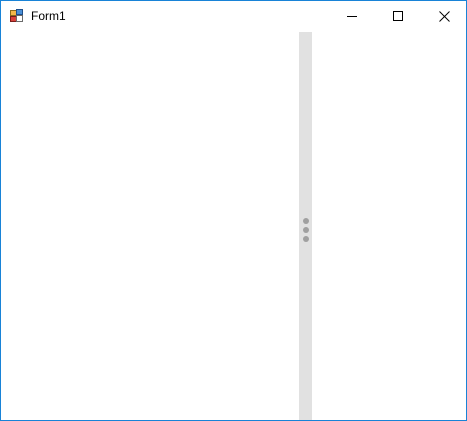  I want to click on form-icon, so click(17, 16).